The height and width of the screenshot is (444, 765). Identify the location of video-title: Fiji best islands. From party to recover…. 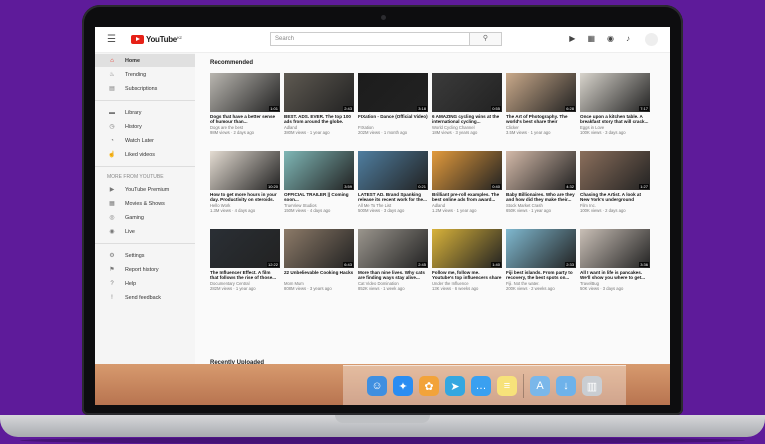
(541, 275).